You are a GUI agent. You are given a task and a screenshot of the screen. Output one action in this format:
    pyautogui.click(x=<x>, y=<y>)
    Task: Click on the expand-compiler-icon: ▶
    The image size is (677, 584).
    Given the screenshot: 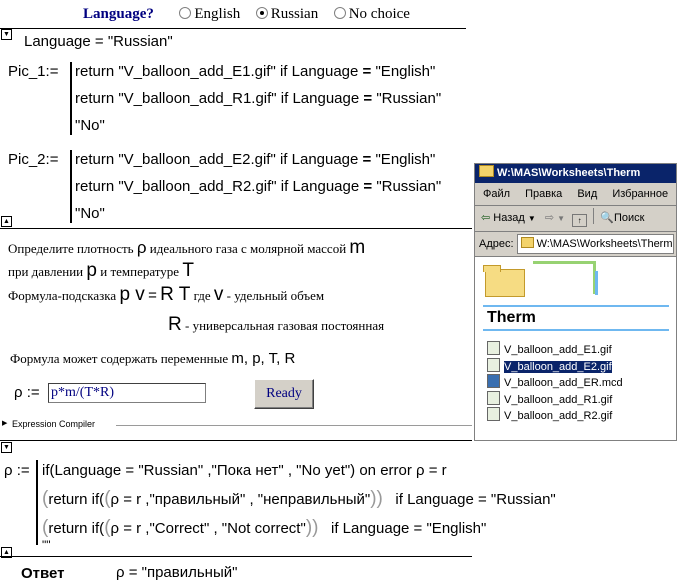 What is the action you would take?
    pyautogui.click(x=4, y=423)
    